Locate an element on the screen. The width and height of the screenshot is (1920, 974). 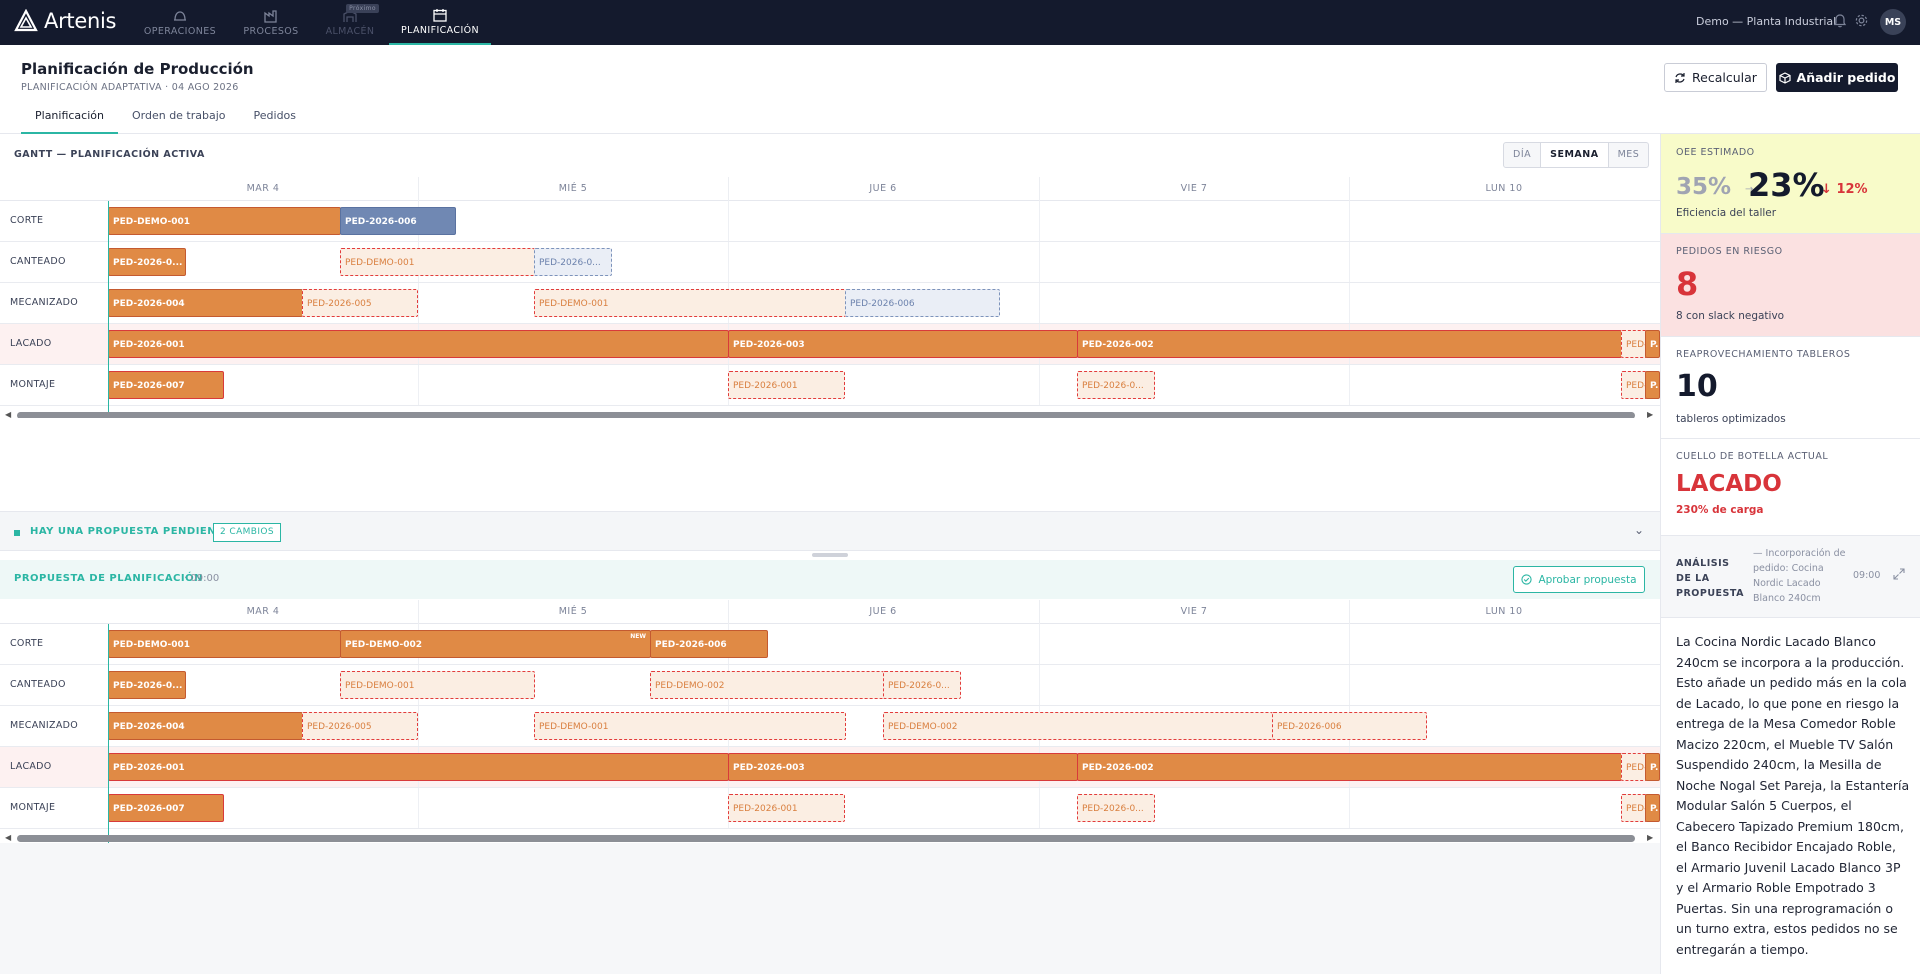
hardhat-icon is located at coordinates (180, 15).